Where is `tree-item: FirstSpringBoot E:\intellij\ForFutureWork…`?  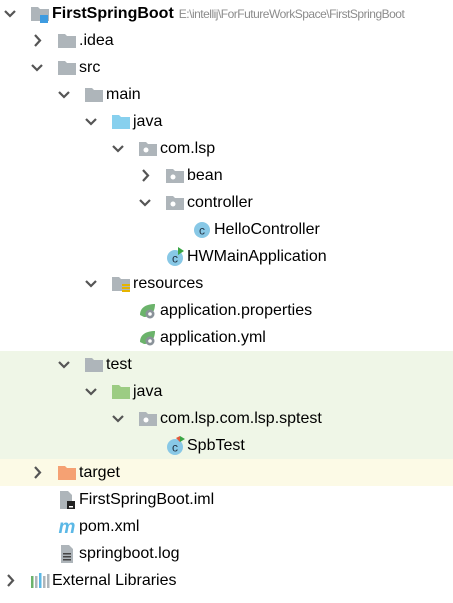 tree-item: FirstSpringBoot E:\intellij\ForFutureWork… is located at coordinates (226, 13).